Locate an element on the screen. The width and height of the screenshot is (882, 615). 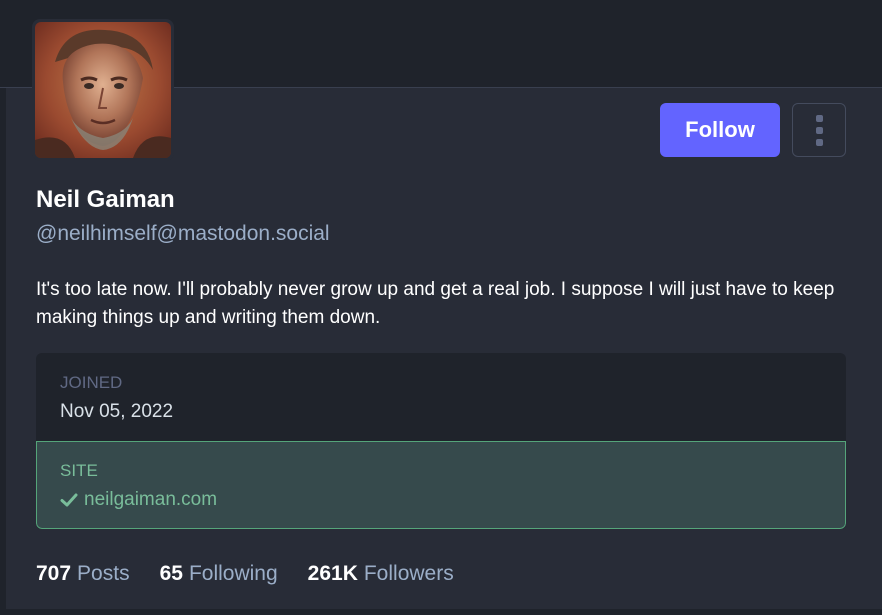
account-handle: @neilhimself@mastodon.social is located at coordinates (183, 234).